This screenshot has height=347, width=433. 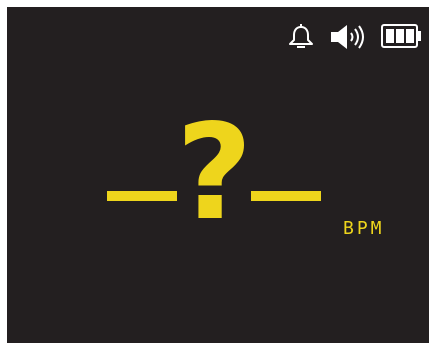 What do you see at coordinates (348, 37) in the screenshot?
I see `speaker-icon` at bounding box center [348, 37].